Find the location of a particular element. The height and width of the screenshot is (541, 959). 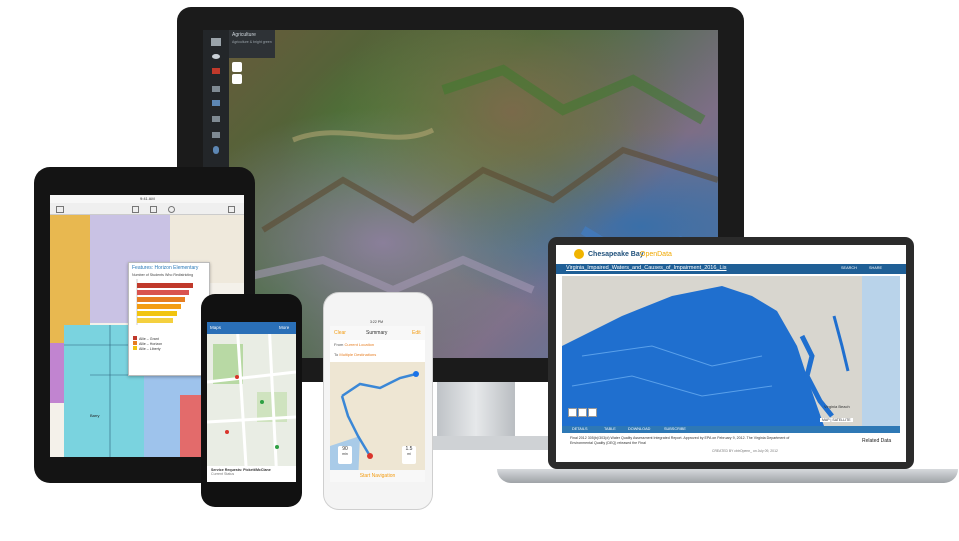

monitor-stand is located at coordinates (476, 411).